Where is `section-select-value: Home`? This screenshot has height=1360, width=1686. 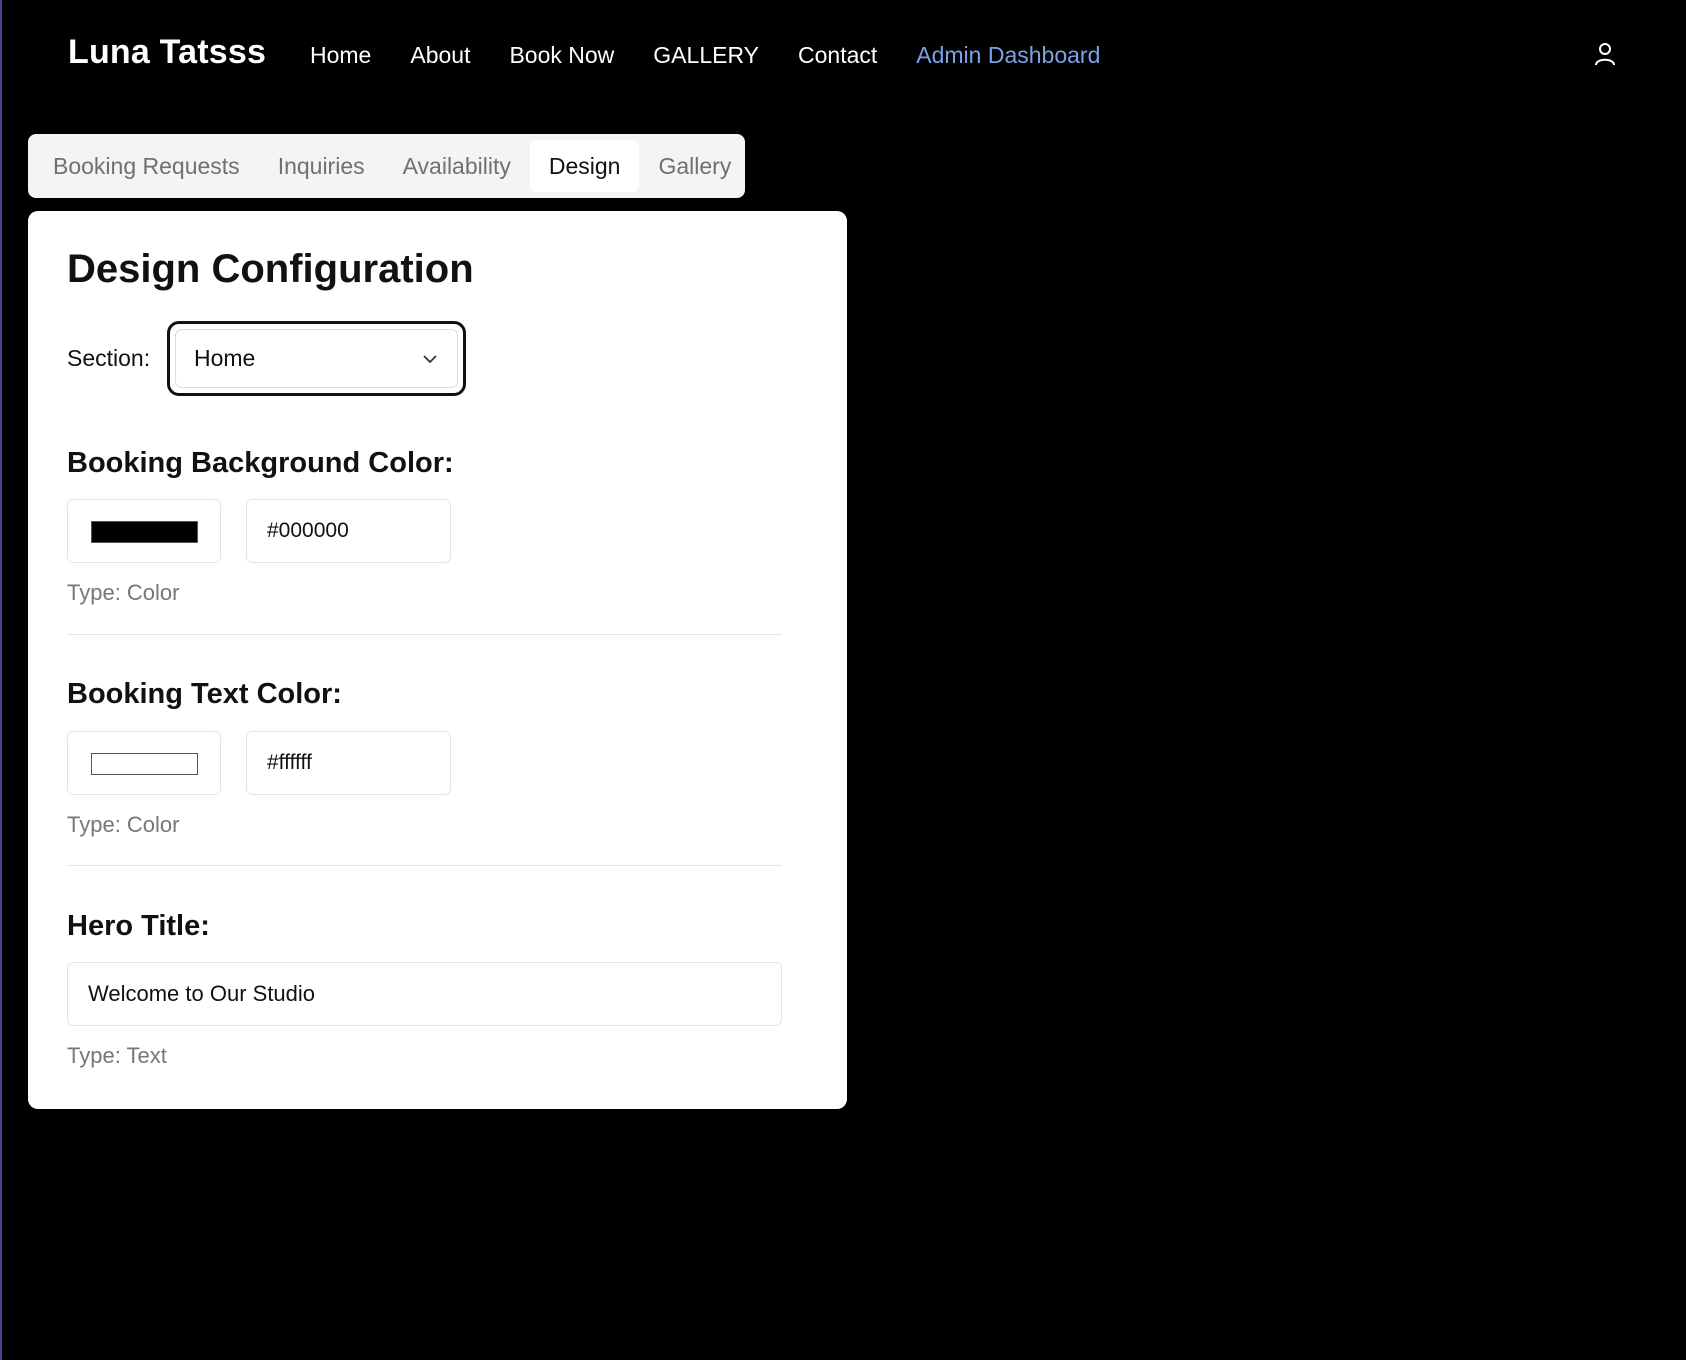 section-select-value: Home is located at coordinates (225, 358).